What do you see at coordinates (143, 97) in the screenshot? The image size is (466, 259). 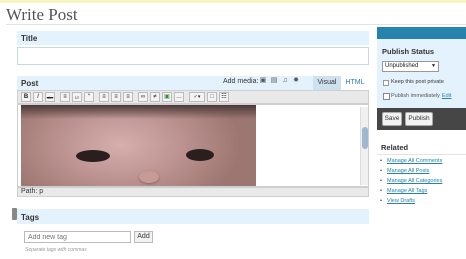 I see `link-icon: ∞` at bounding box center [143, 97].